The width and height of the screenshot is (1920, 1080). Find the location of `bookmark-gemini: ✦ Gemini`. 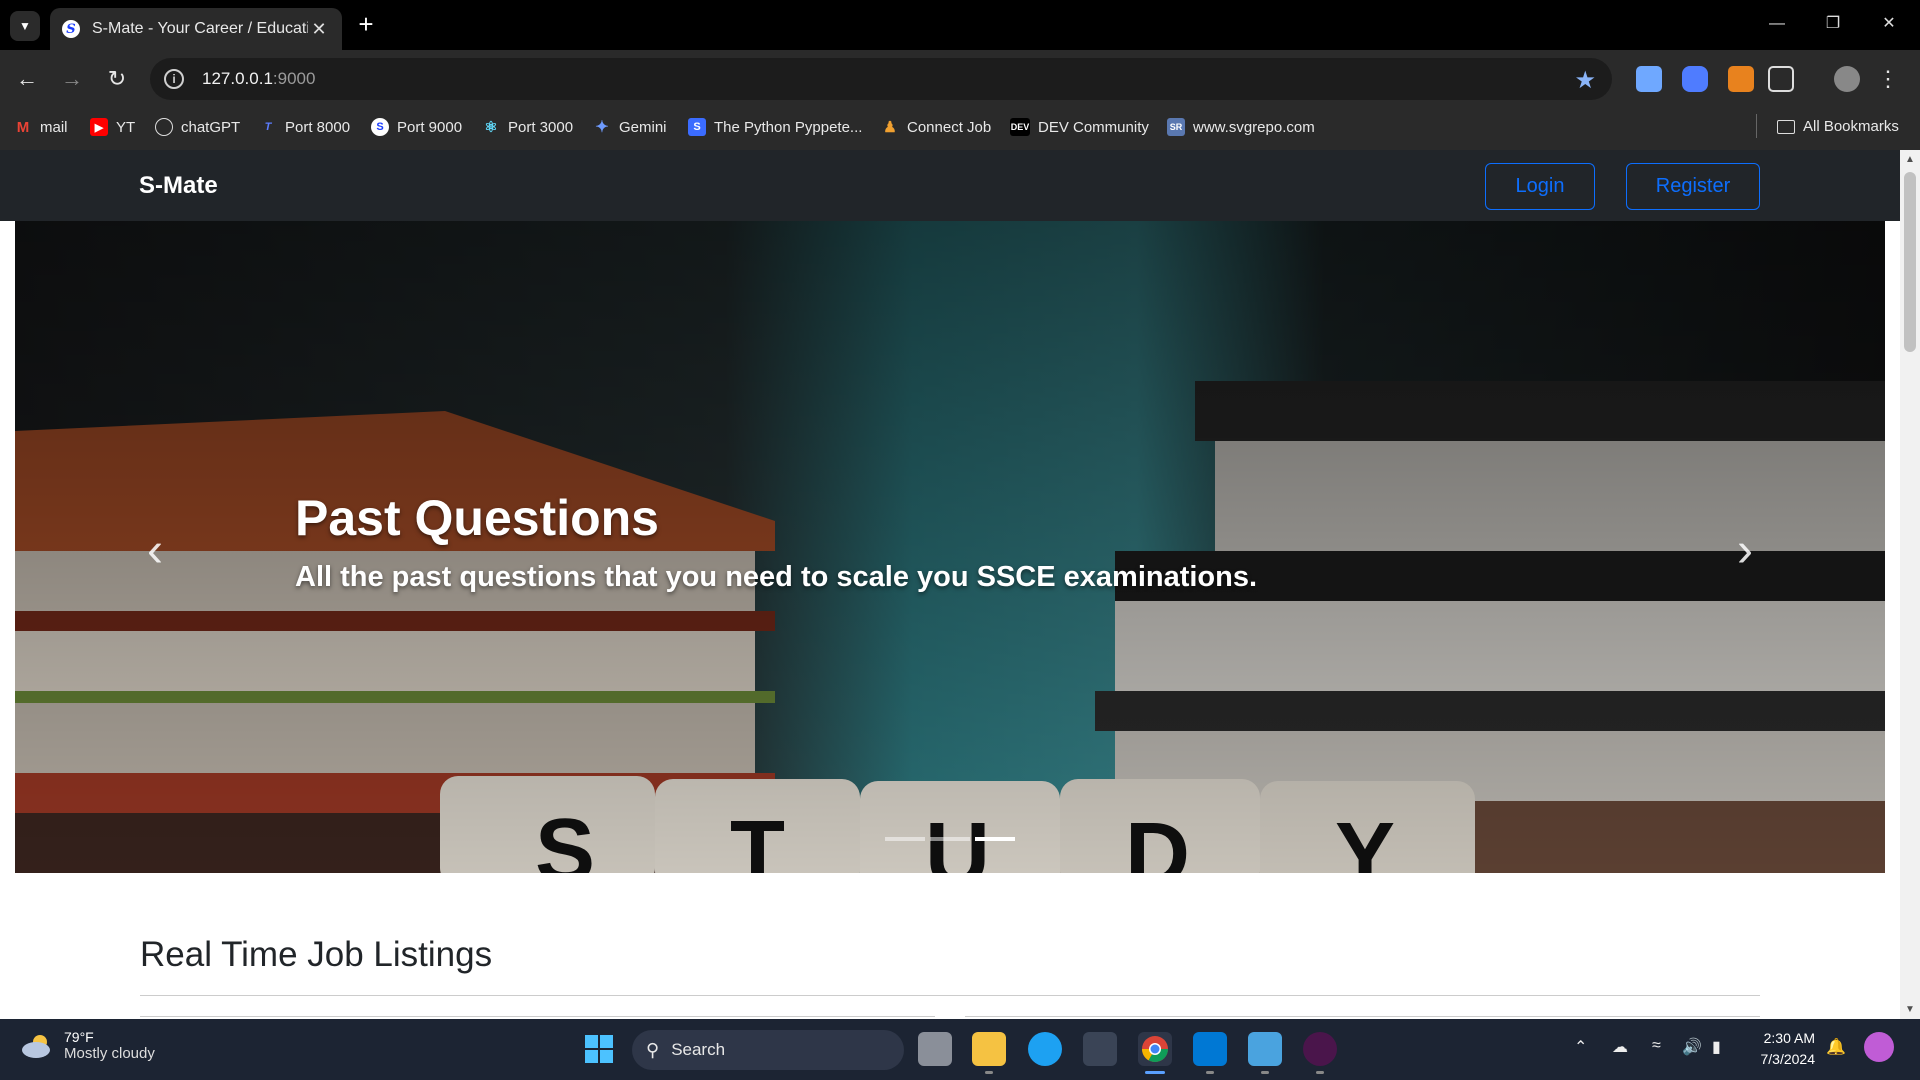

bookmark-gemini: ✦ Gemini is located at coordinates (630, 127).